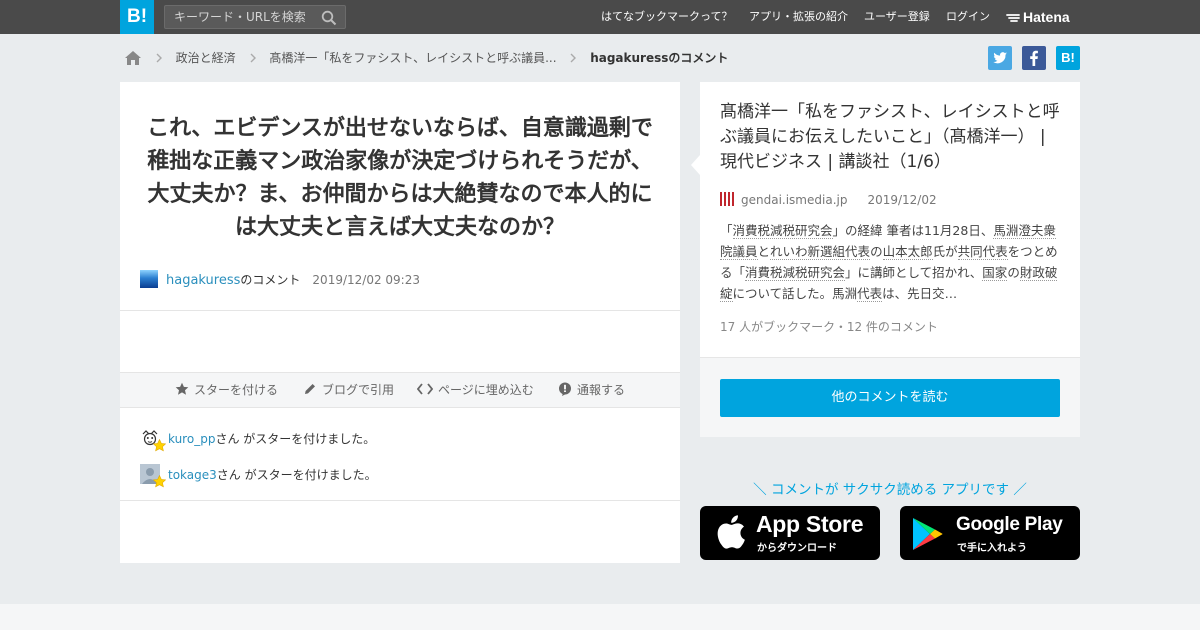  I want to click on comment-user-link: hagakuress, so click(203, 280).